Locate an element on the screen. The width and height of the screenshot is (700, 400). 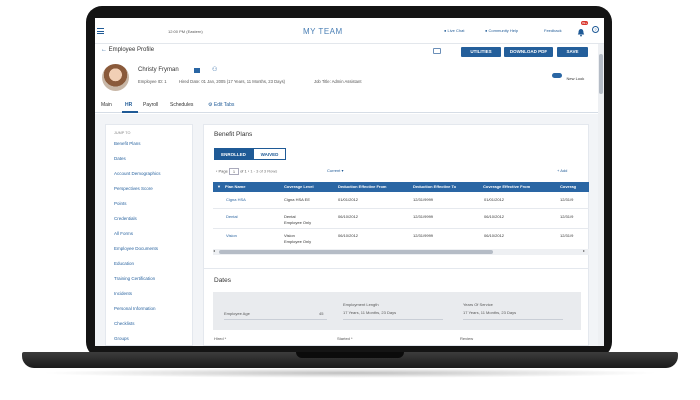
sidebar-item-incidents: Incidents is located at coordinates (123, 293).